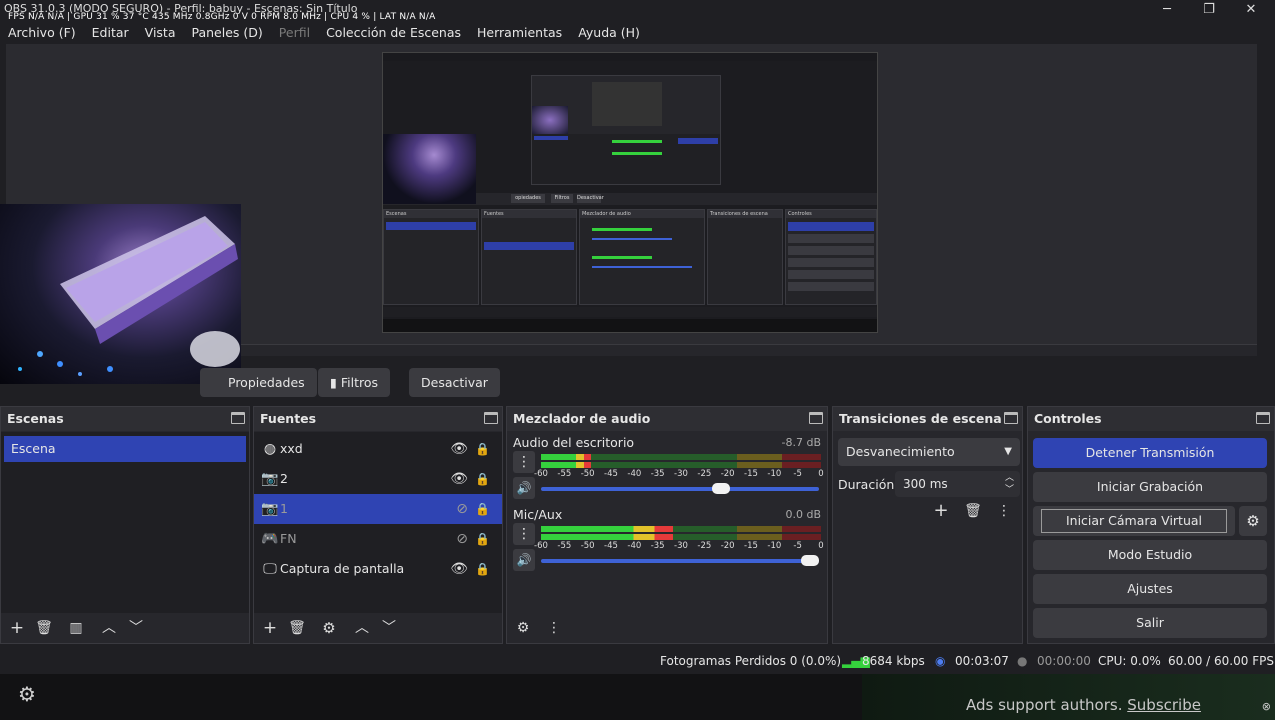 This screenshot has height=720, width=1275. What do you see at coordinates (727, 546) in the screenshot?
I see `meter-tick-label: -20` at bounding box center [727, 546].